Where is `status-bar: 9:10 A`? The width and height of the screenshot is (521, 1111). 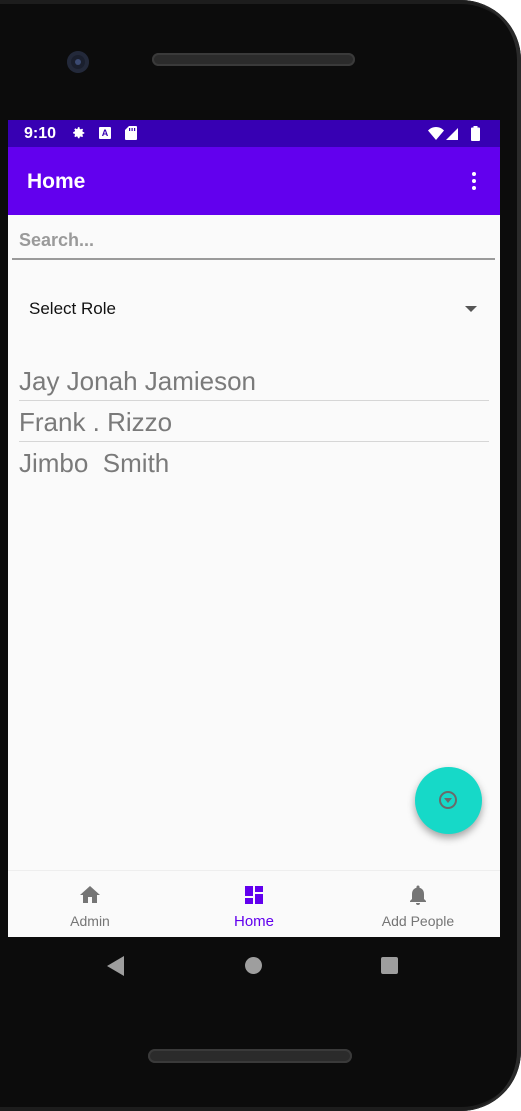 status-bar: 9:10 A is located at coordinates (254, 133).